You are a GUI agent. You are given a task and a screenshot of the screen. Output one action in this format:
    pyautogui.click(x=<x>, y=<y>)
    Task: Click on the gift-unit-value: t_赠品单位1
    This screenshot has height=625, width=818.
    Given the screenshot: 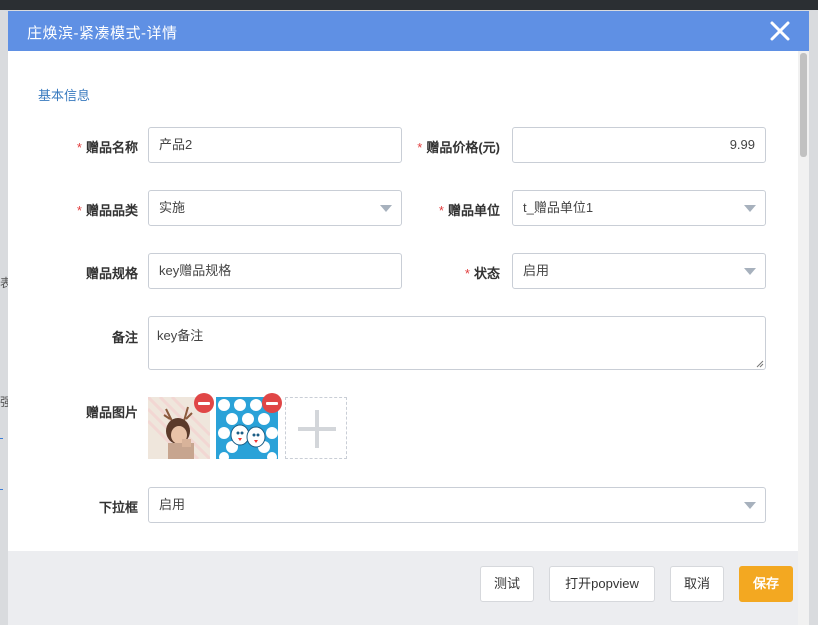 What is the action you would take?
    pyautogui.click(x=558, y=207)
    